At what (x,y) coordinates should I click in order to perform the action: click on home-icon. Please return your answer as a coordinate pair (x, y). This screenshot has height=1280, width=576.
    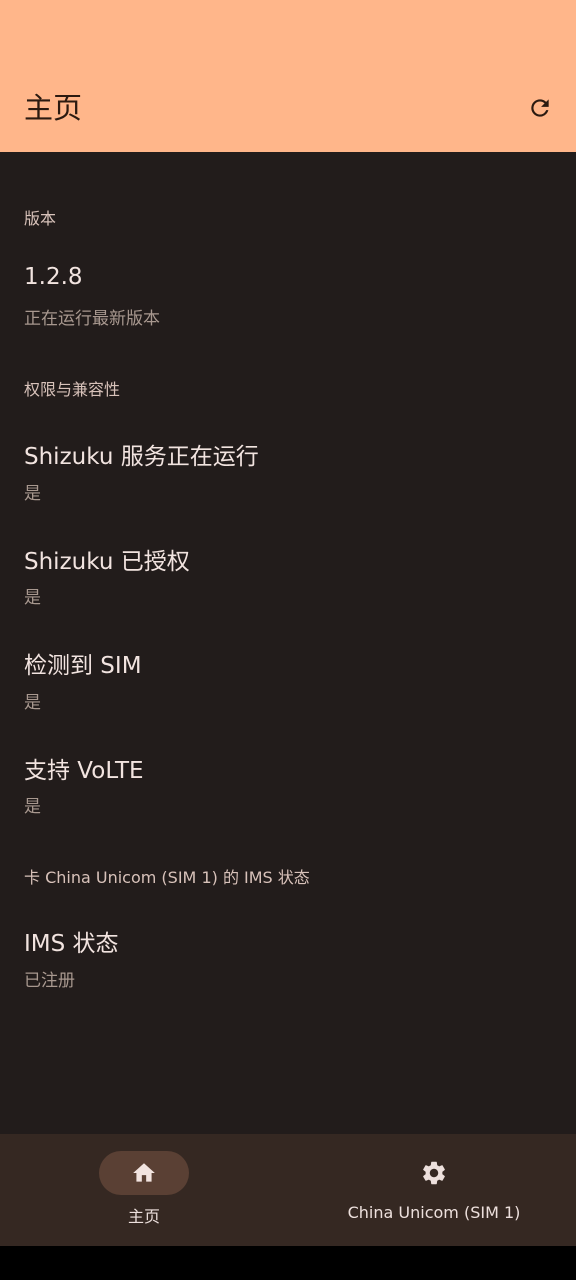
    Looking at the image, I should click on (144, 1172).